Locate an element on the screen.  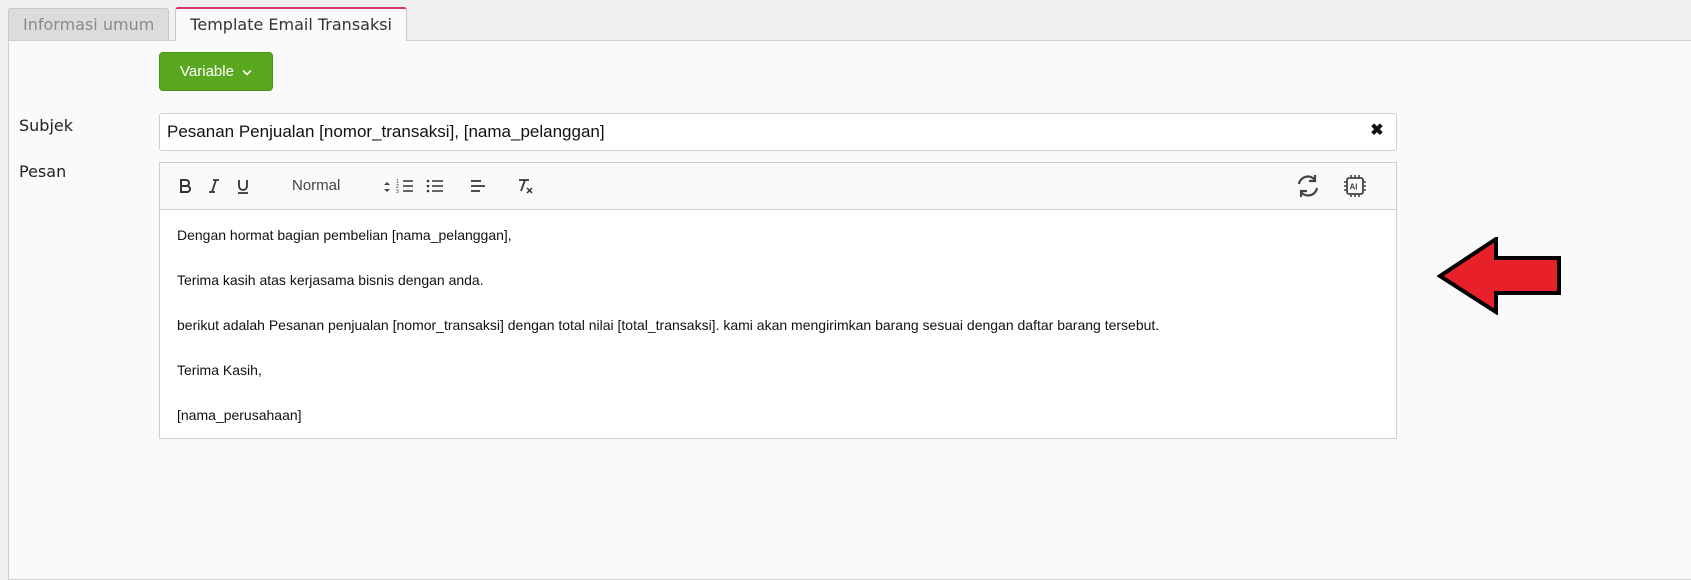
svg-text: 3 is located at coordinates (397, 191).